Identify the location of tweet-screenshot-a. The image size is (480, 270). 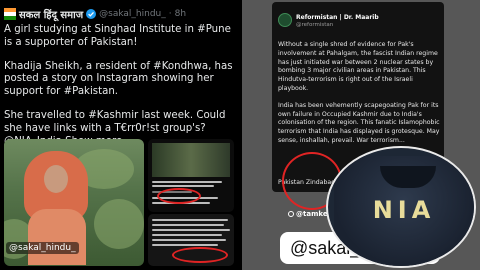
(191, 175).